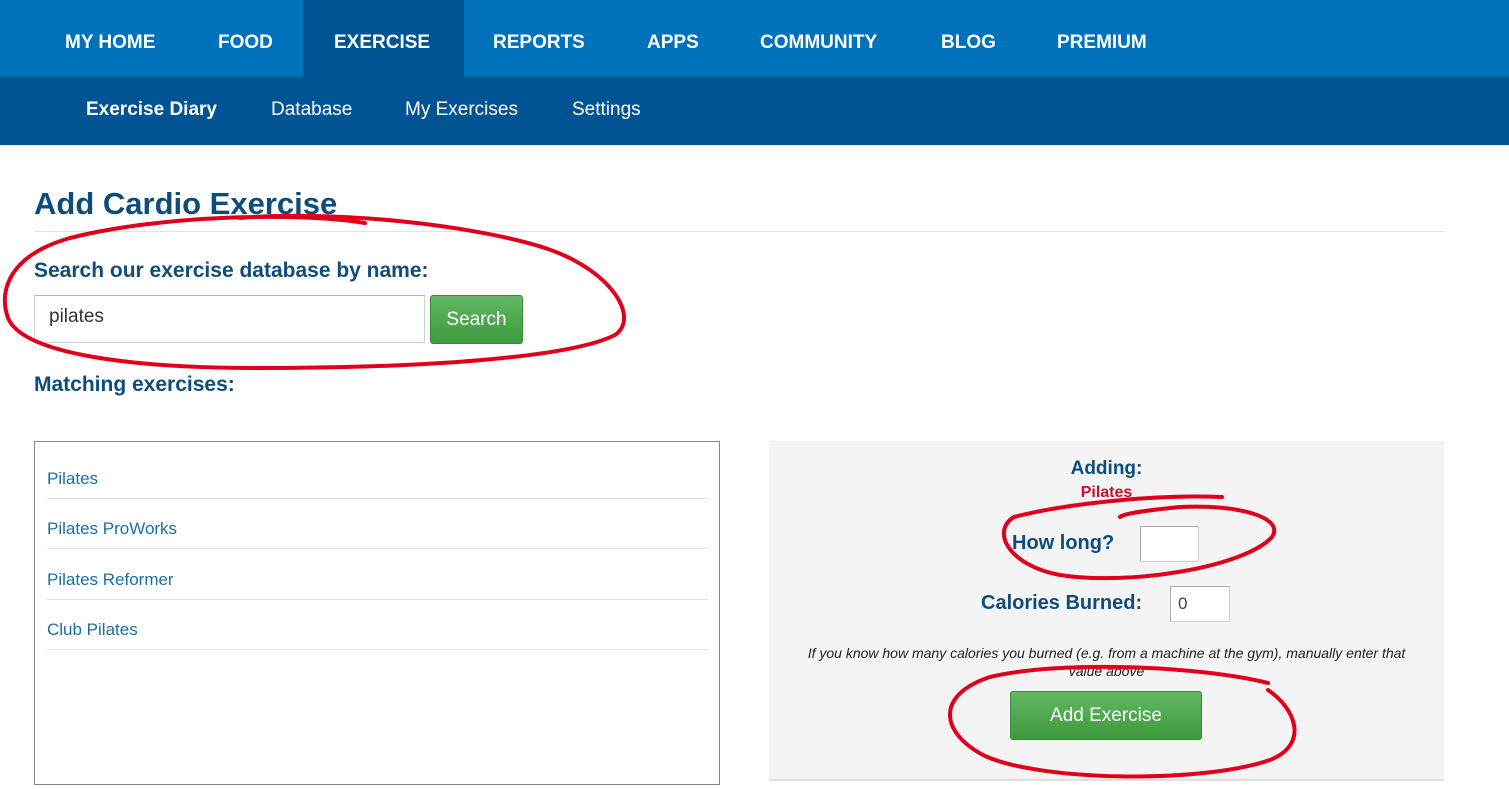 This screenshot has height=789, width=1509. What do you see at coordinates (461, 111) in the screenshot?
I see `subnav-my-exercises: My Exercises` at bounding box center [461, 111].